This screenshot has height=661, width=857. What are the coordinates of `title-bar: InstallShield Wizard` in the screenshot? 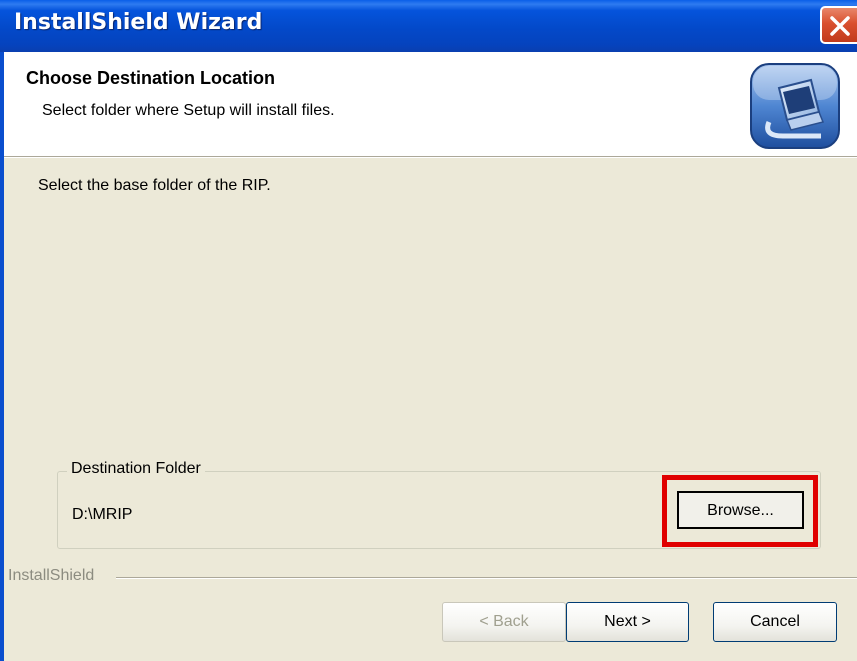 It's located at (428, 26).